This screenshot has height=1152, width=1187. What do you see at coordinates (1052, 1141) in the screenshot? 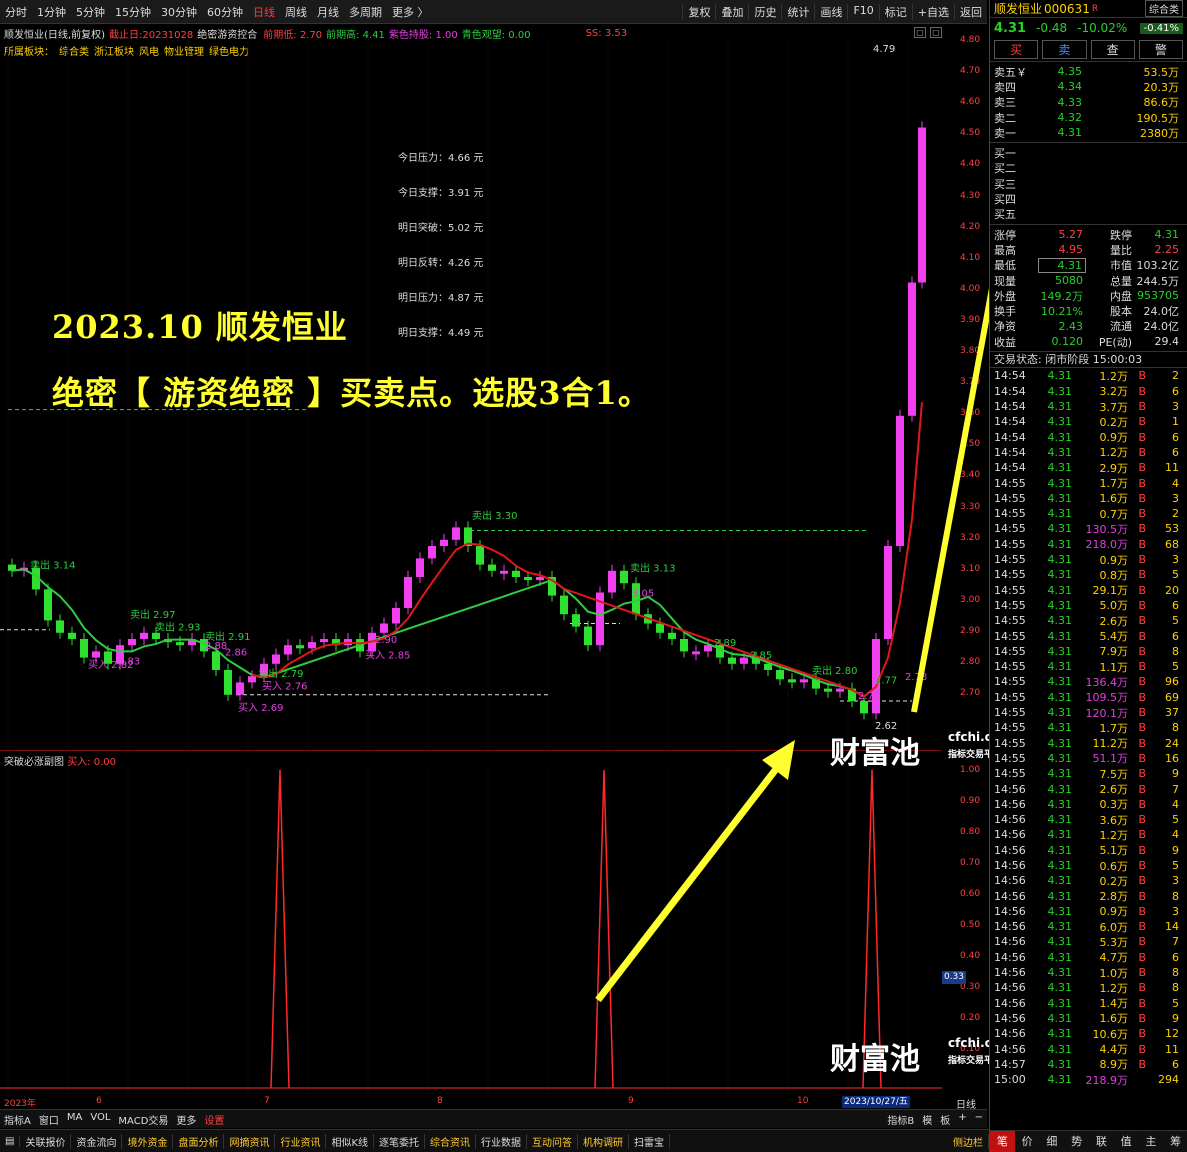
I see `panel-tab-2: 细` at bounding box center [1052, 1141].